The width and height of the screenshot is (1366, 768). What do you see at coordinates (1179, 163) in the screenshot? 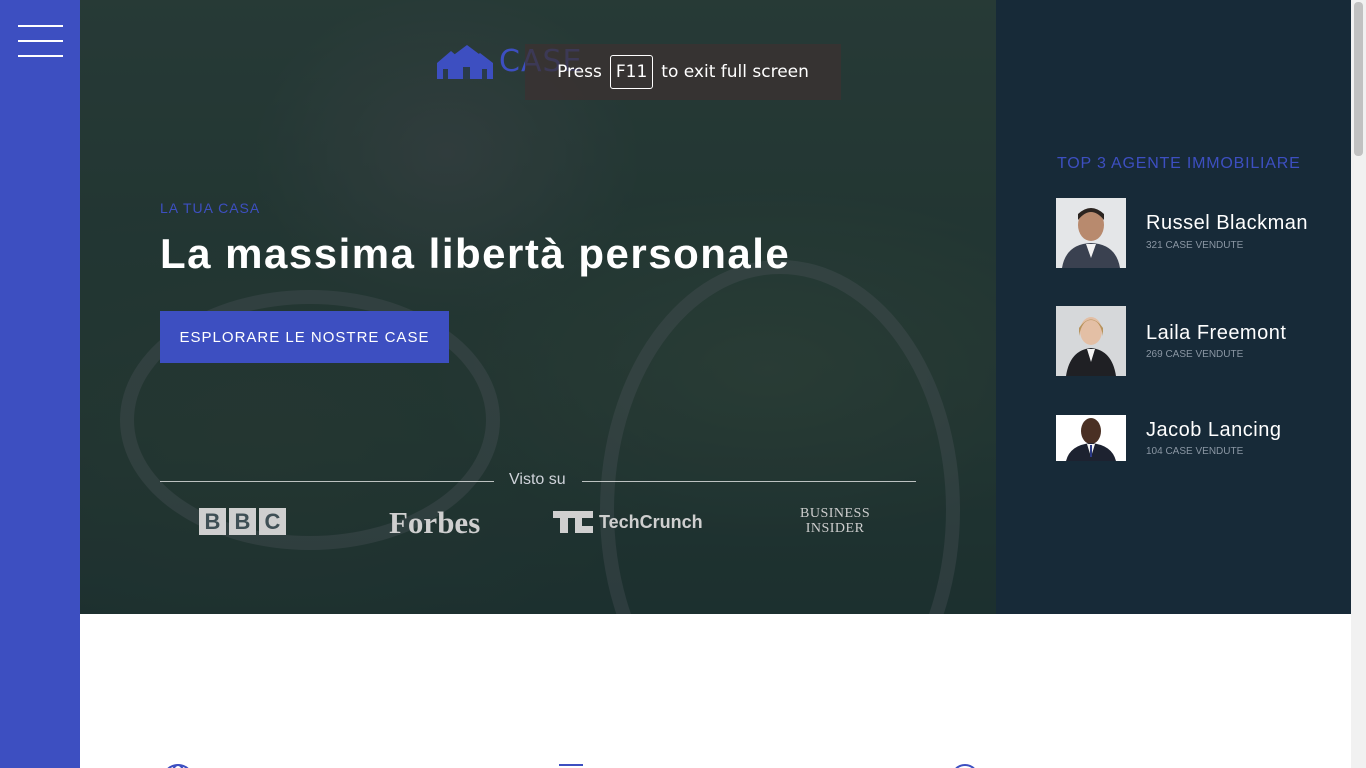
I see `top-agents-title: TOP 3 AGENTE IMMOBILIARE` at bounding box center [1179, 163].